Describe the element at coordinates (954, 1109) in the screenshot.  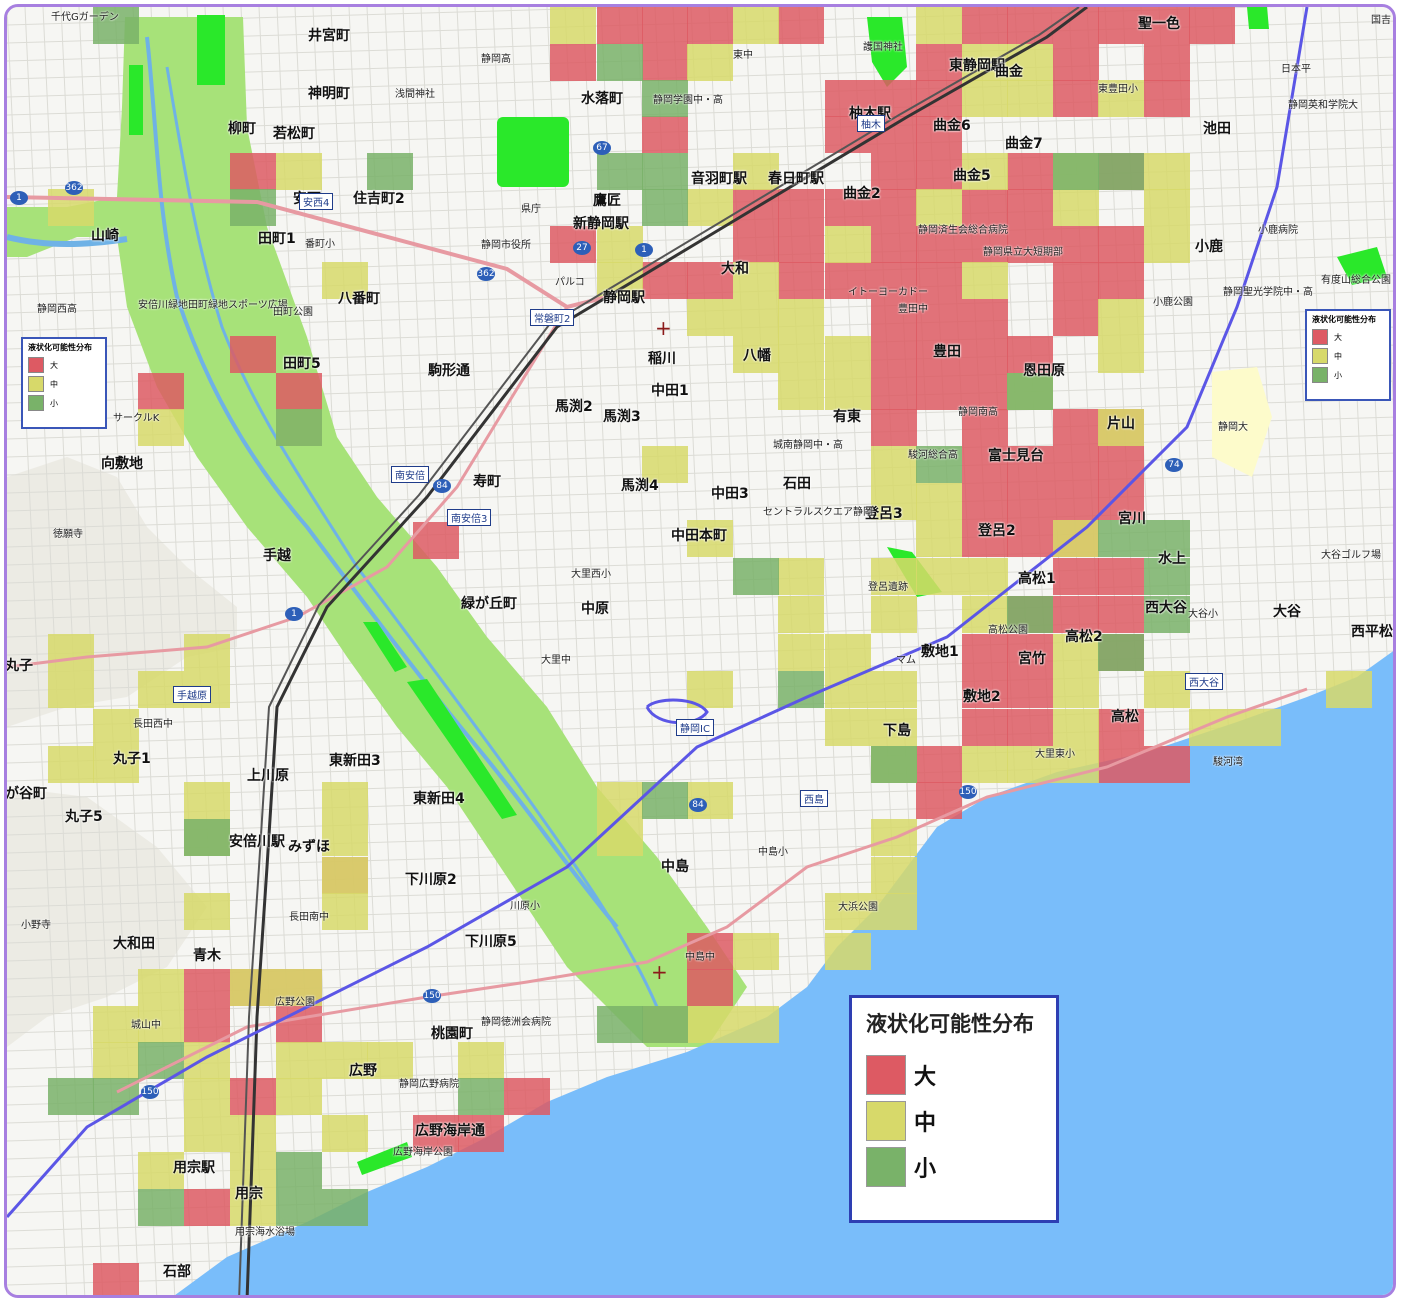
I see `legend-large: 液状化可能性分布 大 中 小` at that location.